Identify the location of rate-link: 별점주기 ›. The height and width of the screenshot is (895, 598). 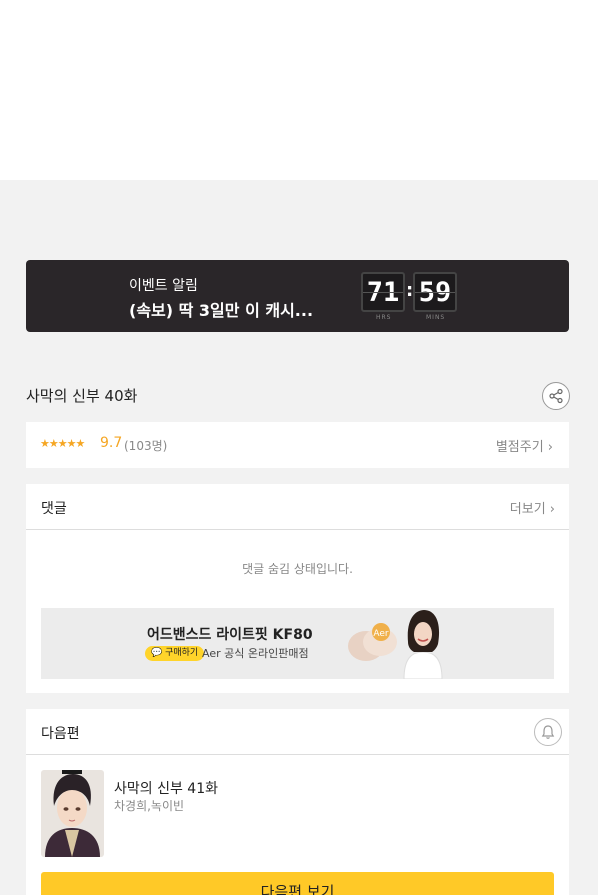
(524, 445).